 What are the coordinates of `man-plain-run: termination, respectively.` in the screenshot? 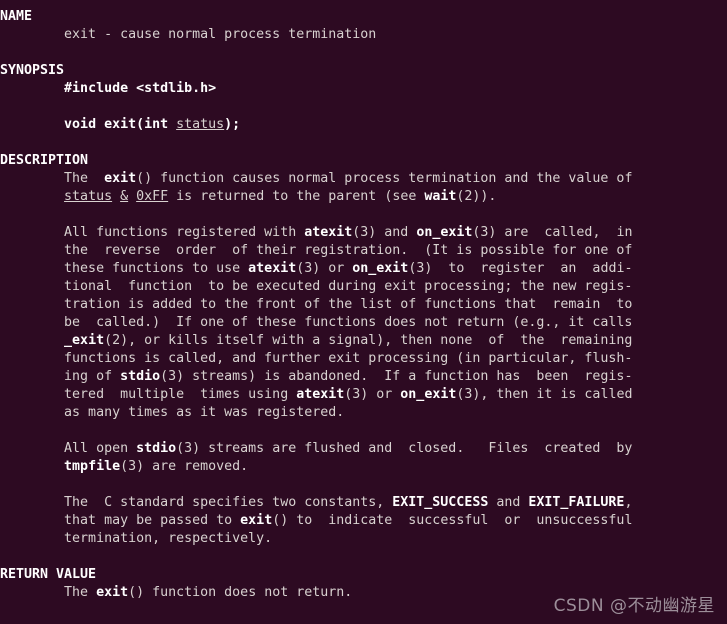 It's located at (136, 538).